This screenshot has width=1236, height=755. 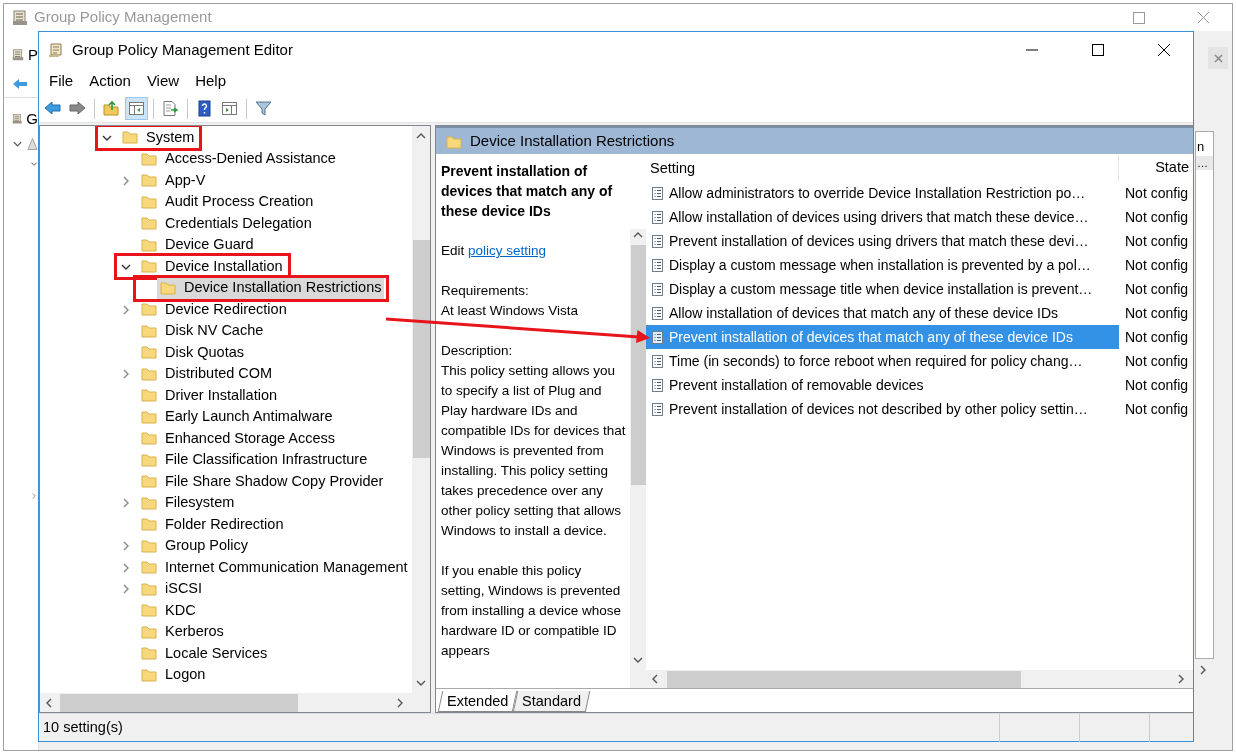 I want to click on tree-item: Credentials Delegation, so click(x=238, y=222).